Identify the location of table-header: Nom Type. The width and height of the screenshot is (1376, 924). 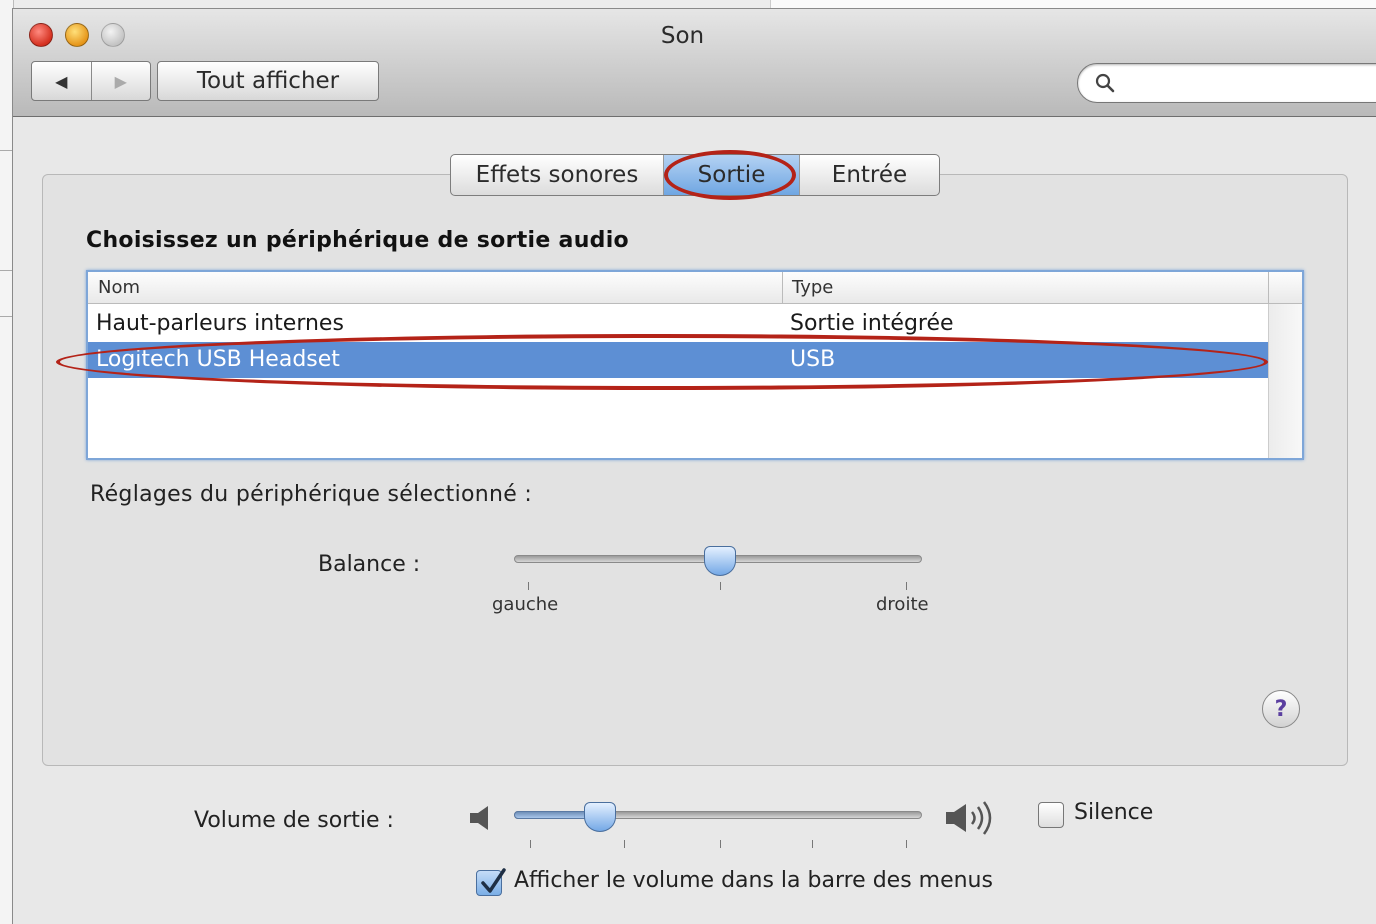
(678, 288).